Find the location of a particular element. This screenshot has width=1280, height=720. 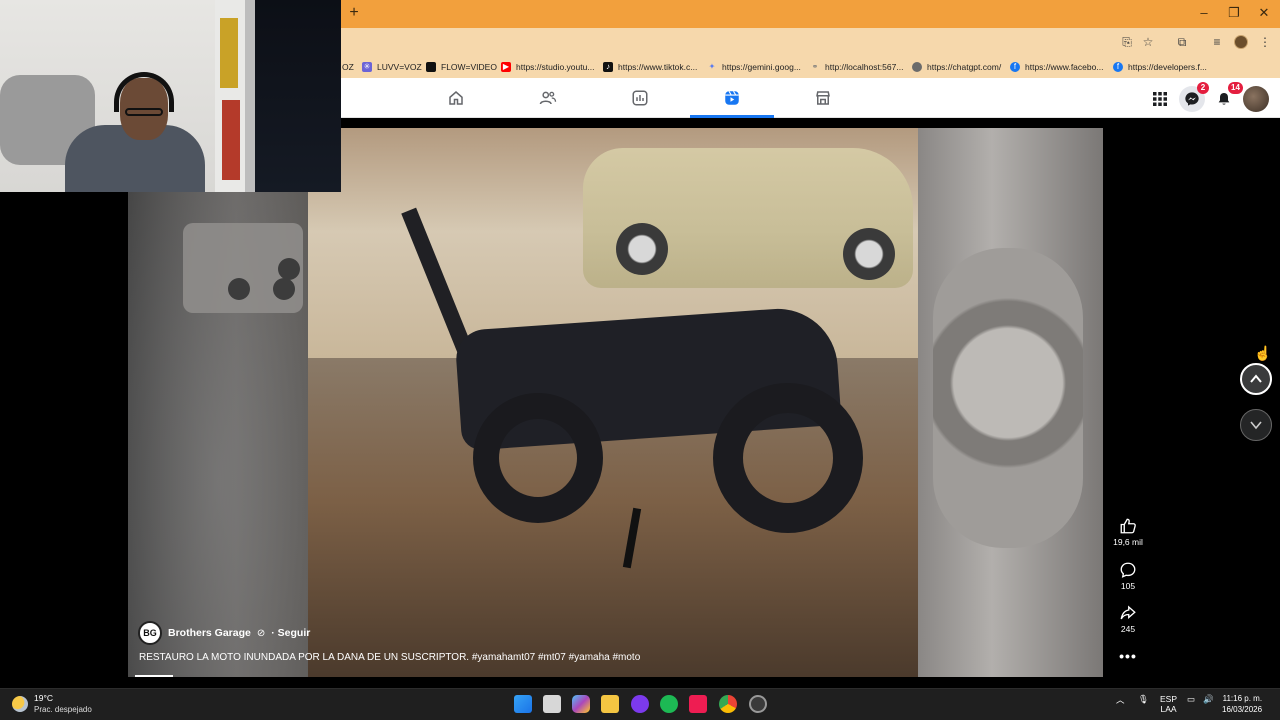

dashboard-icon is located at coordinates (640, 98).